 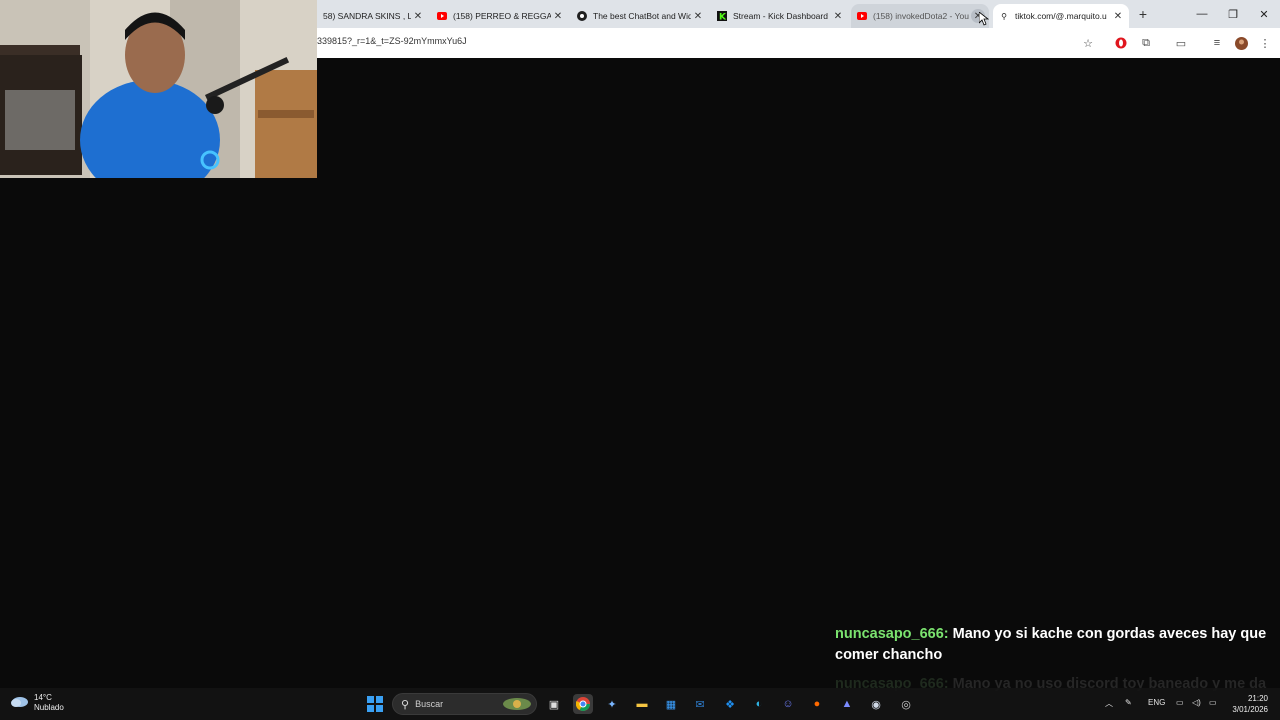 I want to click on language-indicator: ENG, so click(x=1156, y=702).